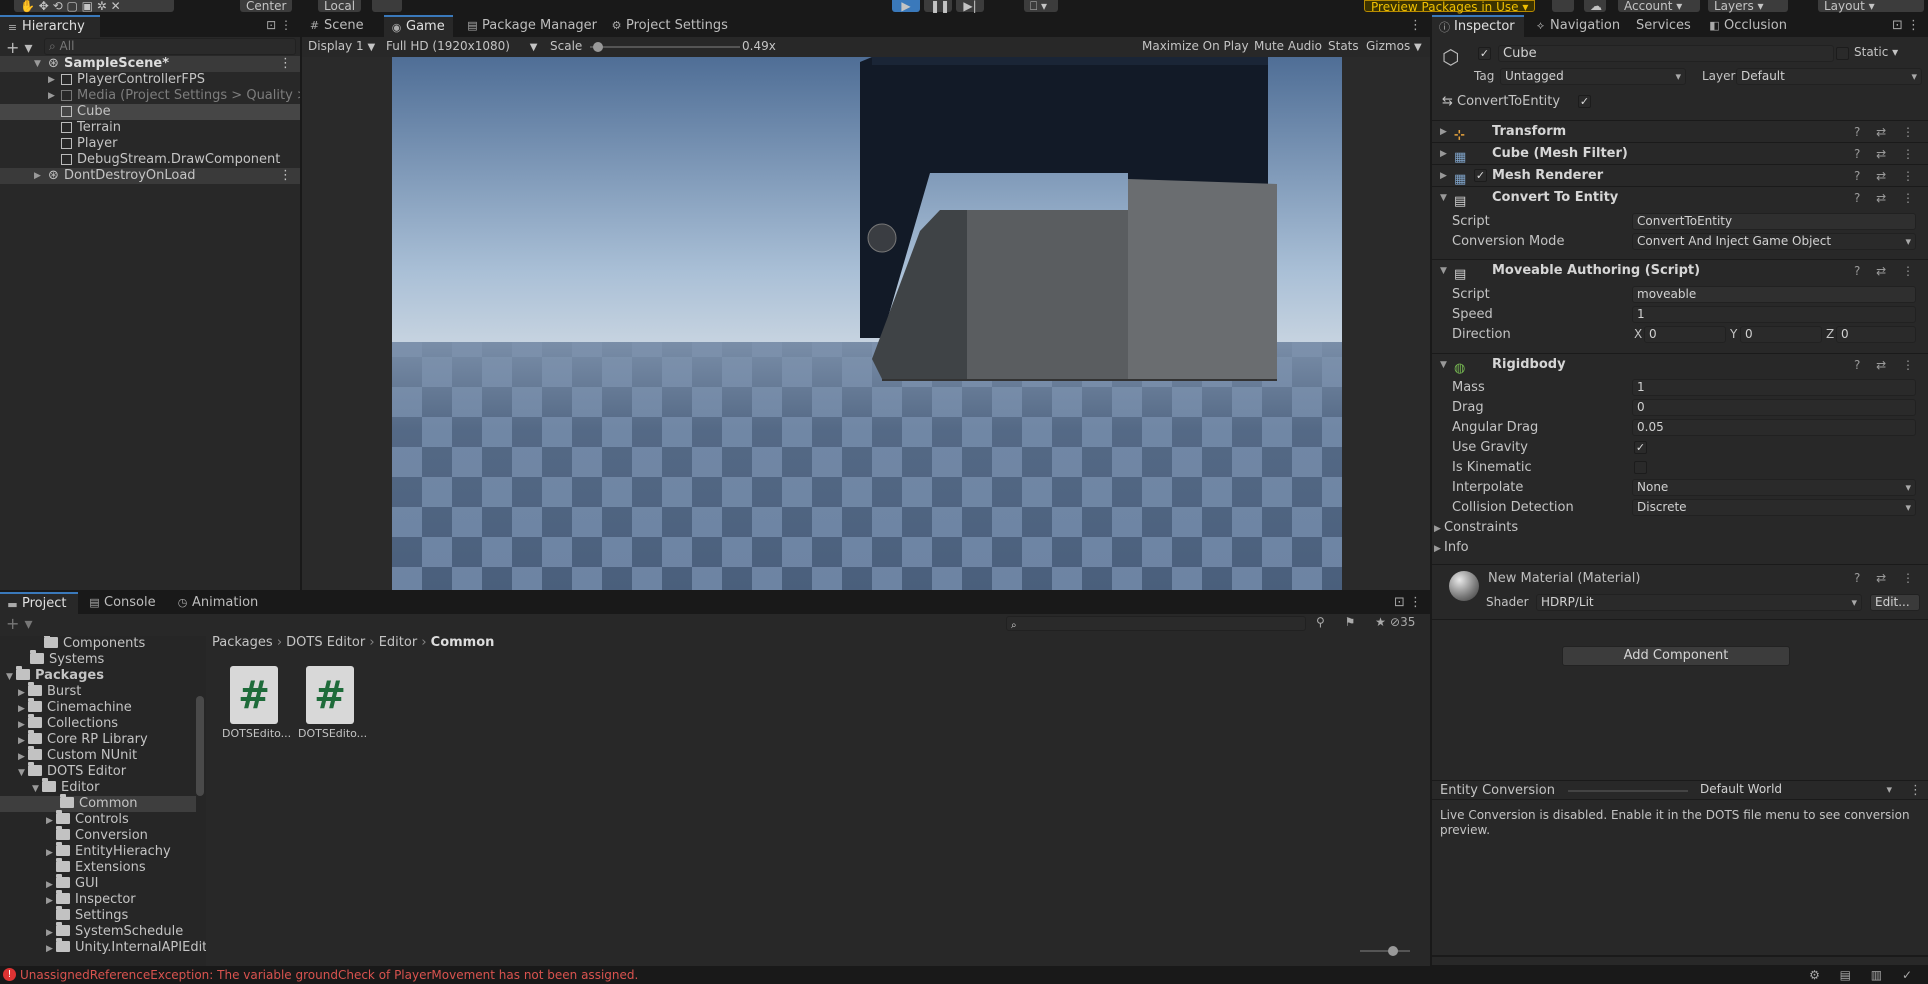 The image size is (1928, 984). I want to click on static-checkbox, so click(1842, 53).